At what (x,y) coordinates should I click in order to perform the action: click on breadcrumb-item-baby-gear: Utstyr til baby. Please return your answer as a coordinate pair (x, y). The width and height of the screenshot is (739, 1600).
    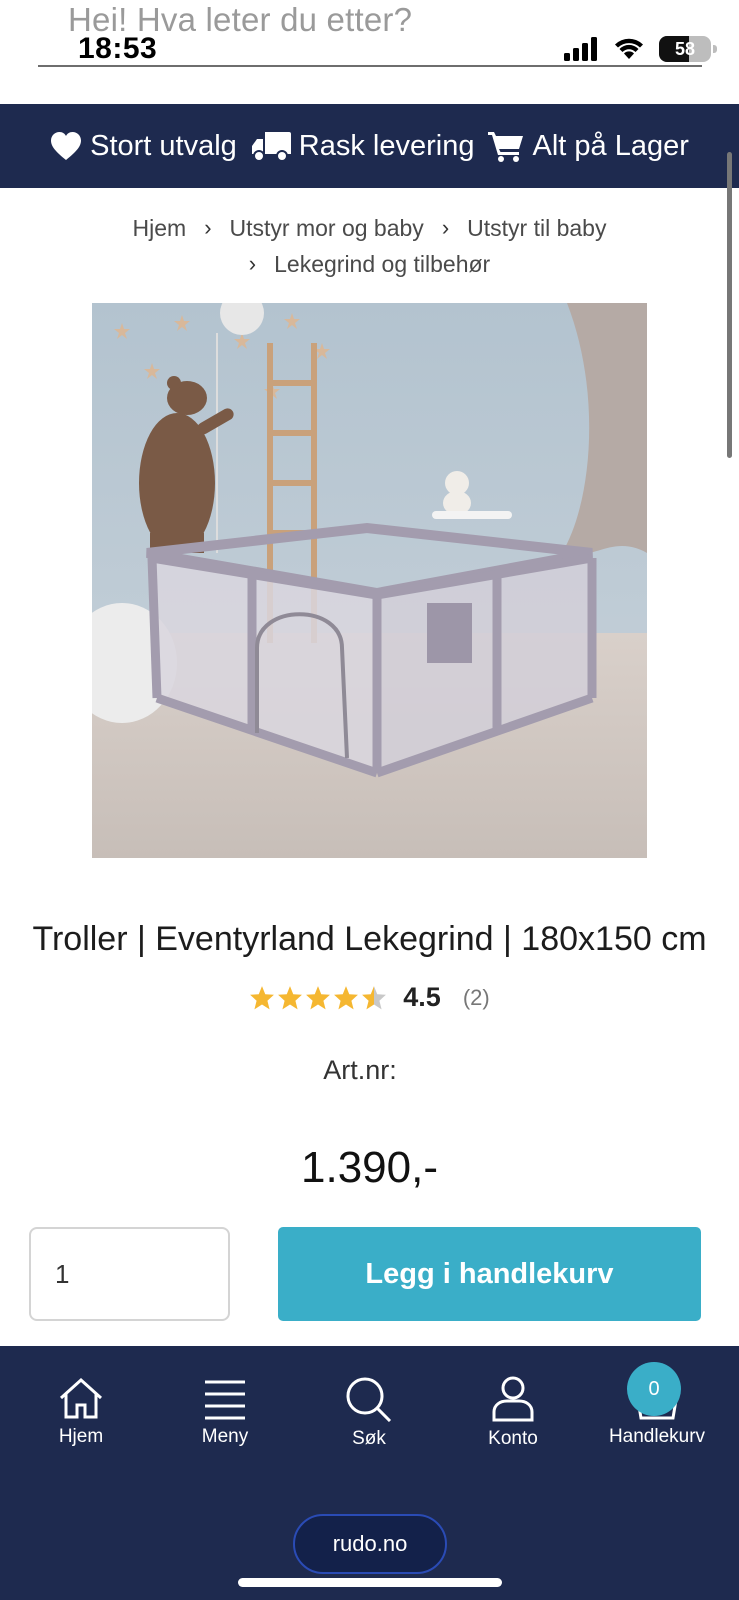
    Looking at the image, I should click on (536, 228).